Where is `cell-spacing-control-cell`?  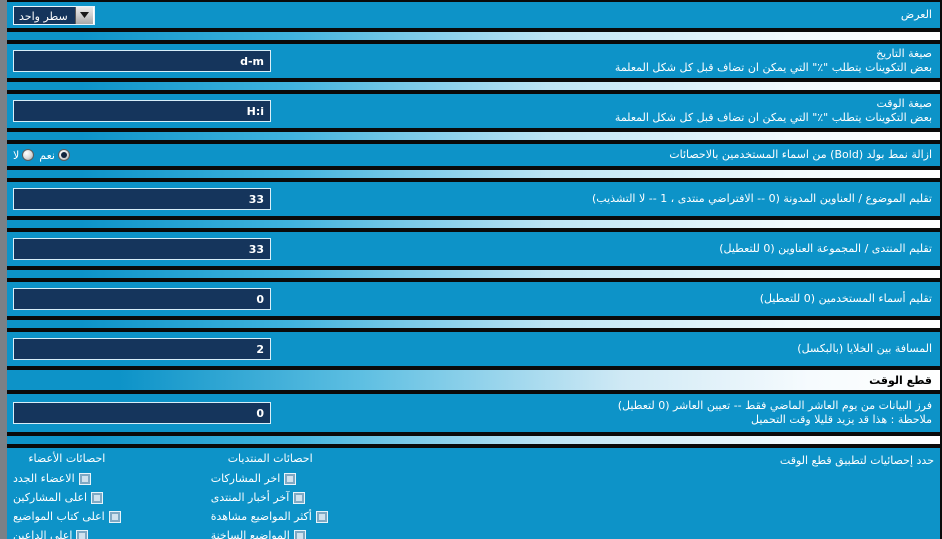
cell-spacing-control-cell is located at coordinates (142, 349).